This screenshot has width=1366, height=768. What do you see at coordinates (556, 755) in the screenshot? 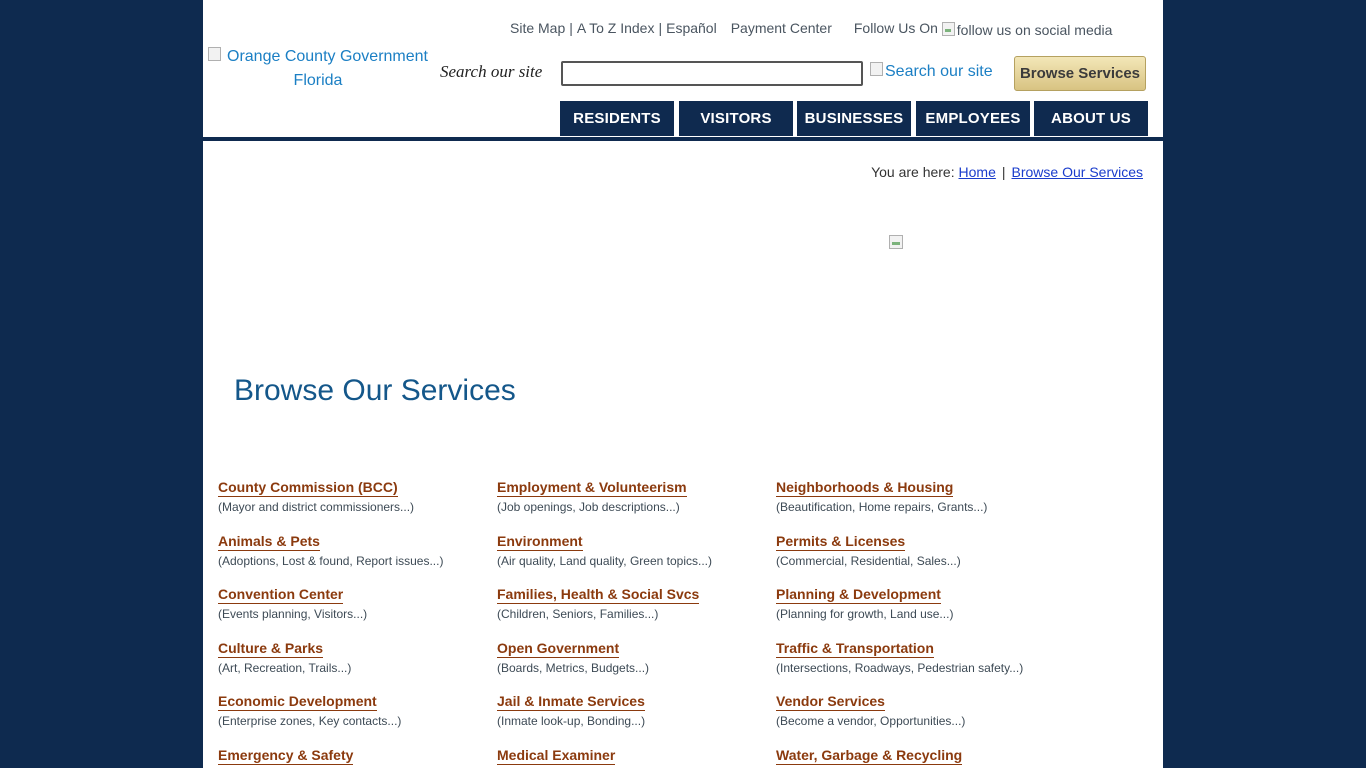
I see `service-link: Medical Examiner` at bounding box center [556, 755].